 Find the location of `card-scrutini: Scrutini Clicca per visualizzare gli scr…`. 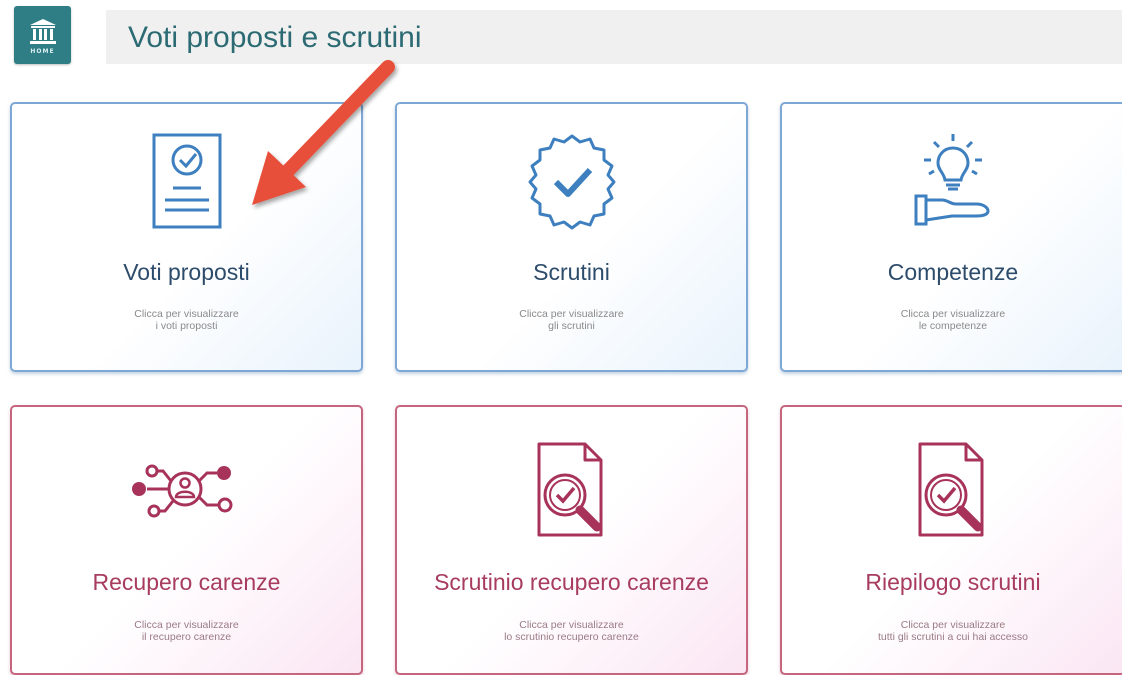

card-scrutini: Scrutini Clicca per visualizzare gli scr… is located at coordinates (571, 237).